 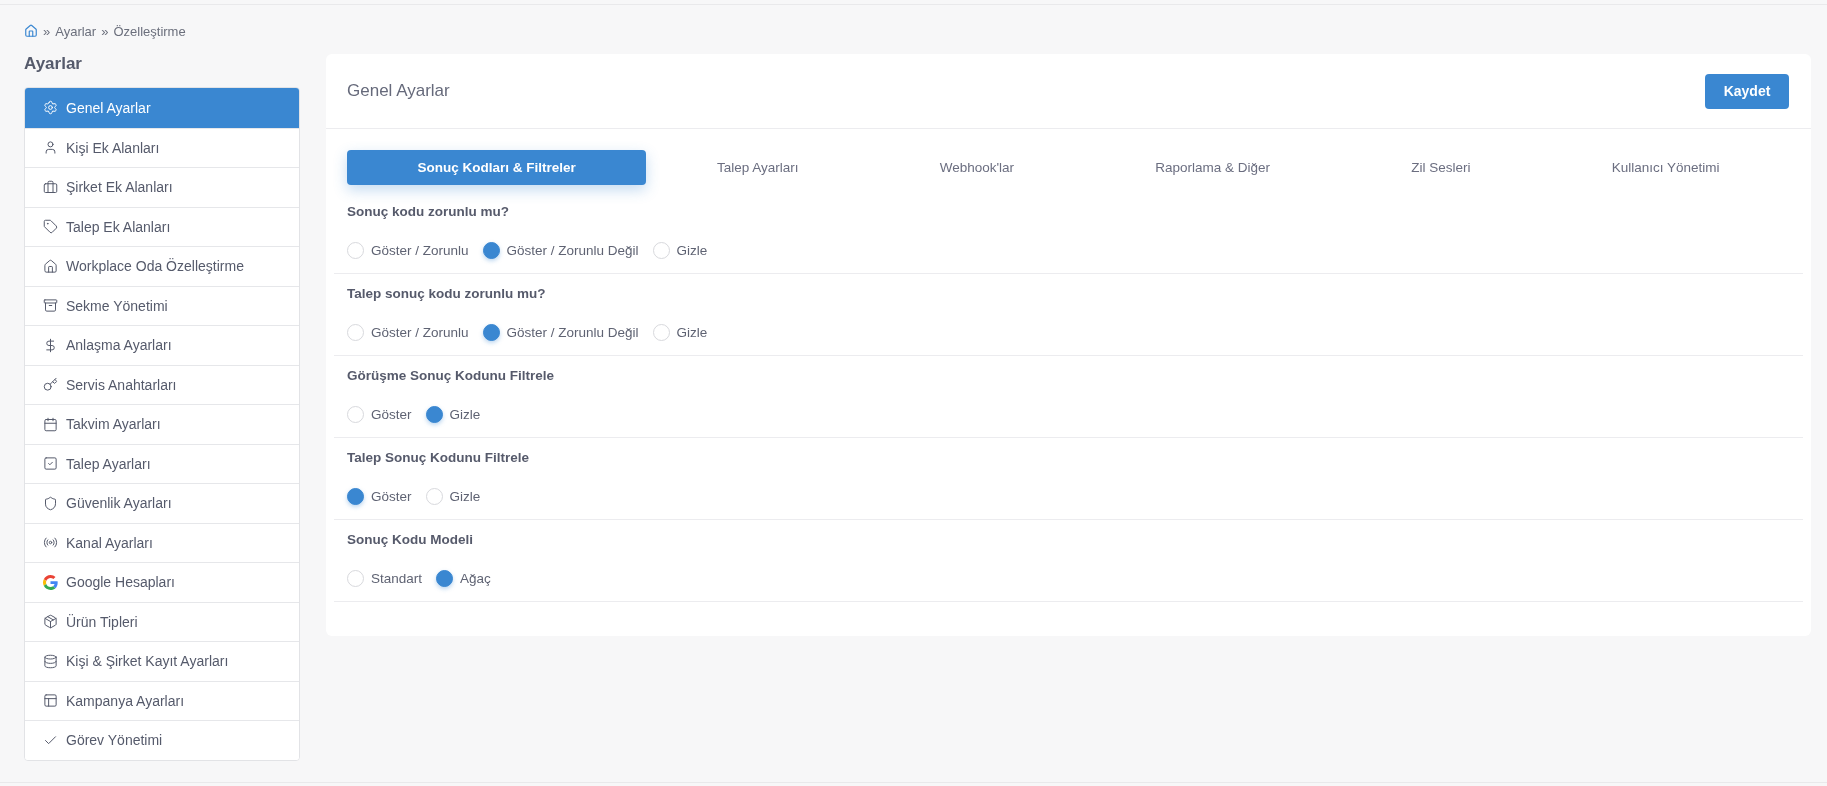 What do you see at coordinates (50, 345) in the screenshot?
I see `dollar-icon` at bounding box center [50, 345].